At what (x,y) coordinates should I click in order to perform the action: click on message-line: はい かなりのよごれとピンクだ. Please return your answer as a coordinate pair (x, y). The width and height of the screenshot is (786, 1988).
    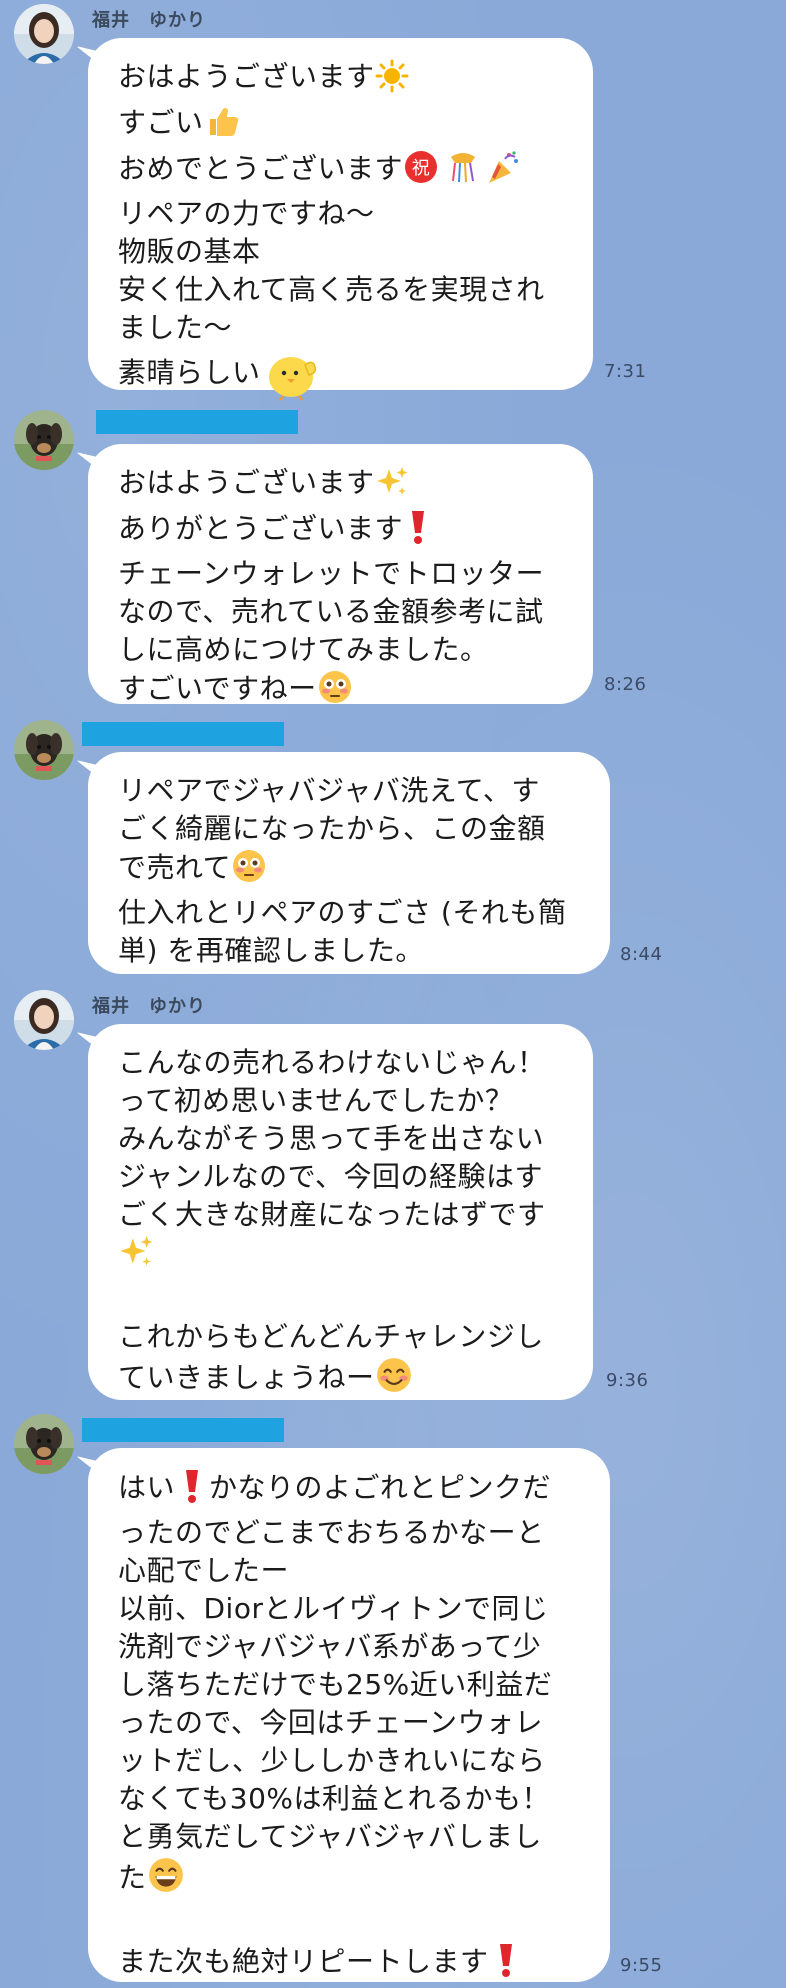
    Looking at the image, I should click on (349, 1491).